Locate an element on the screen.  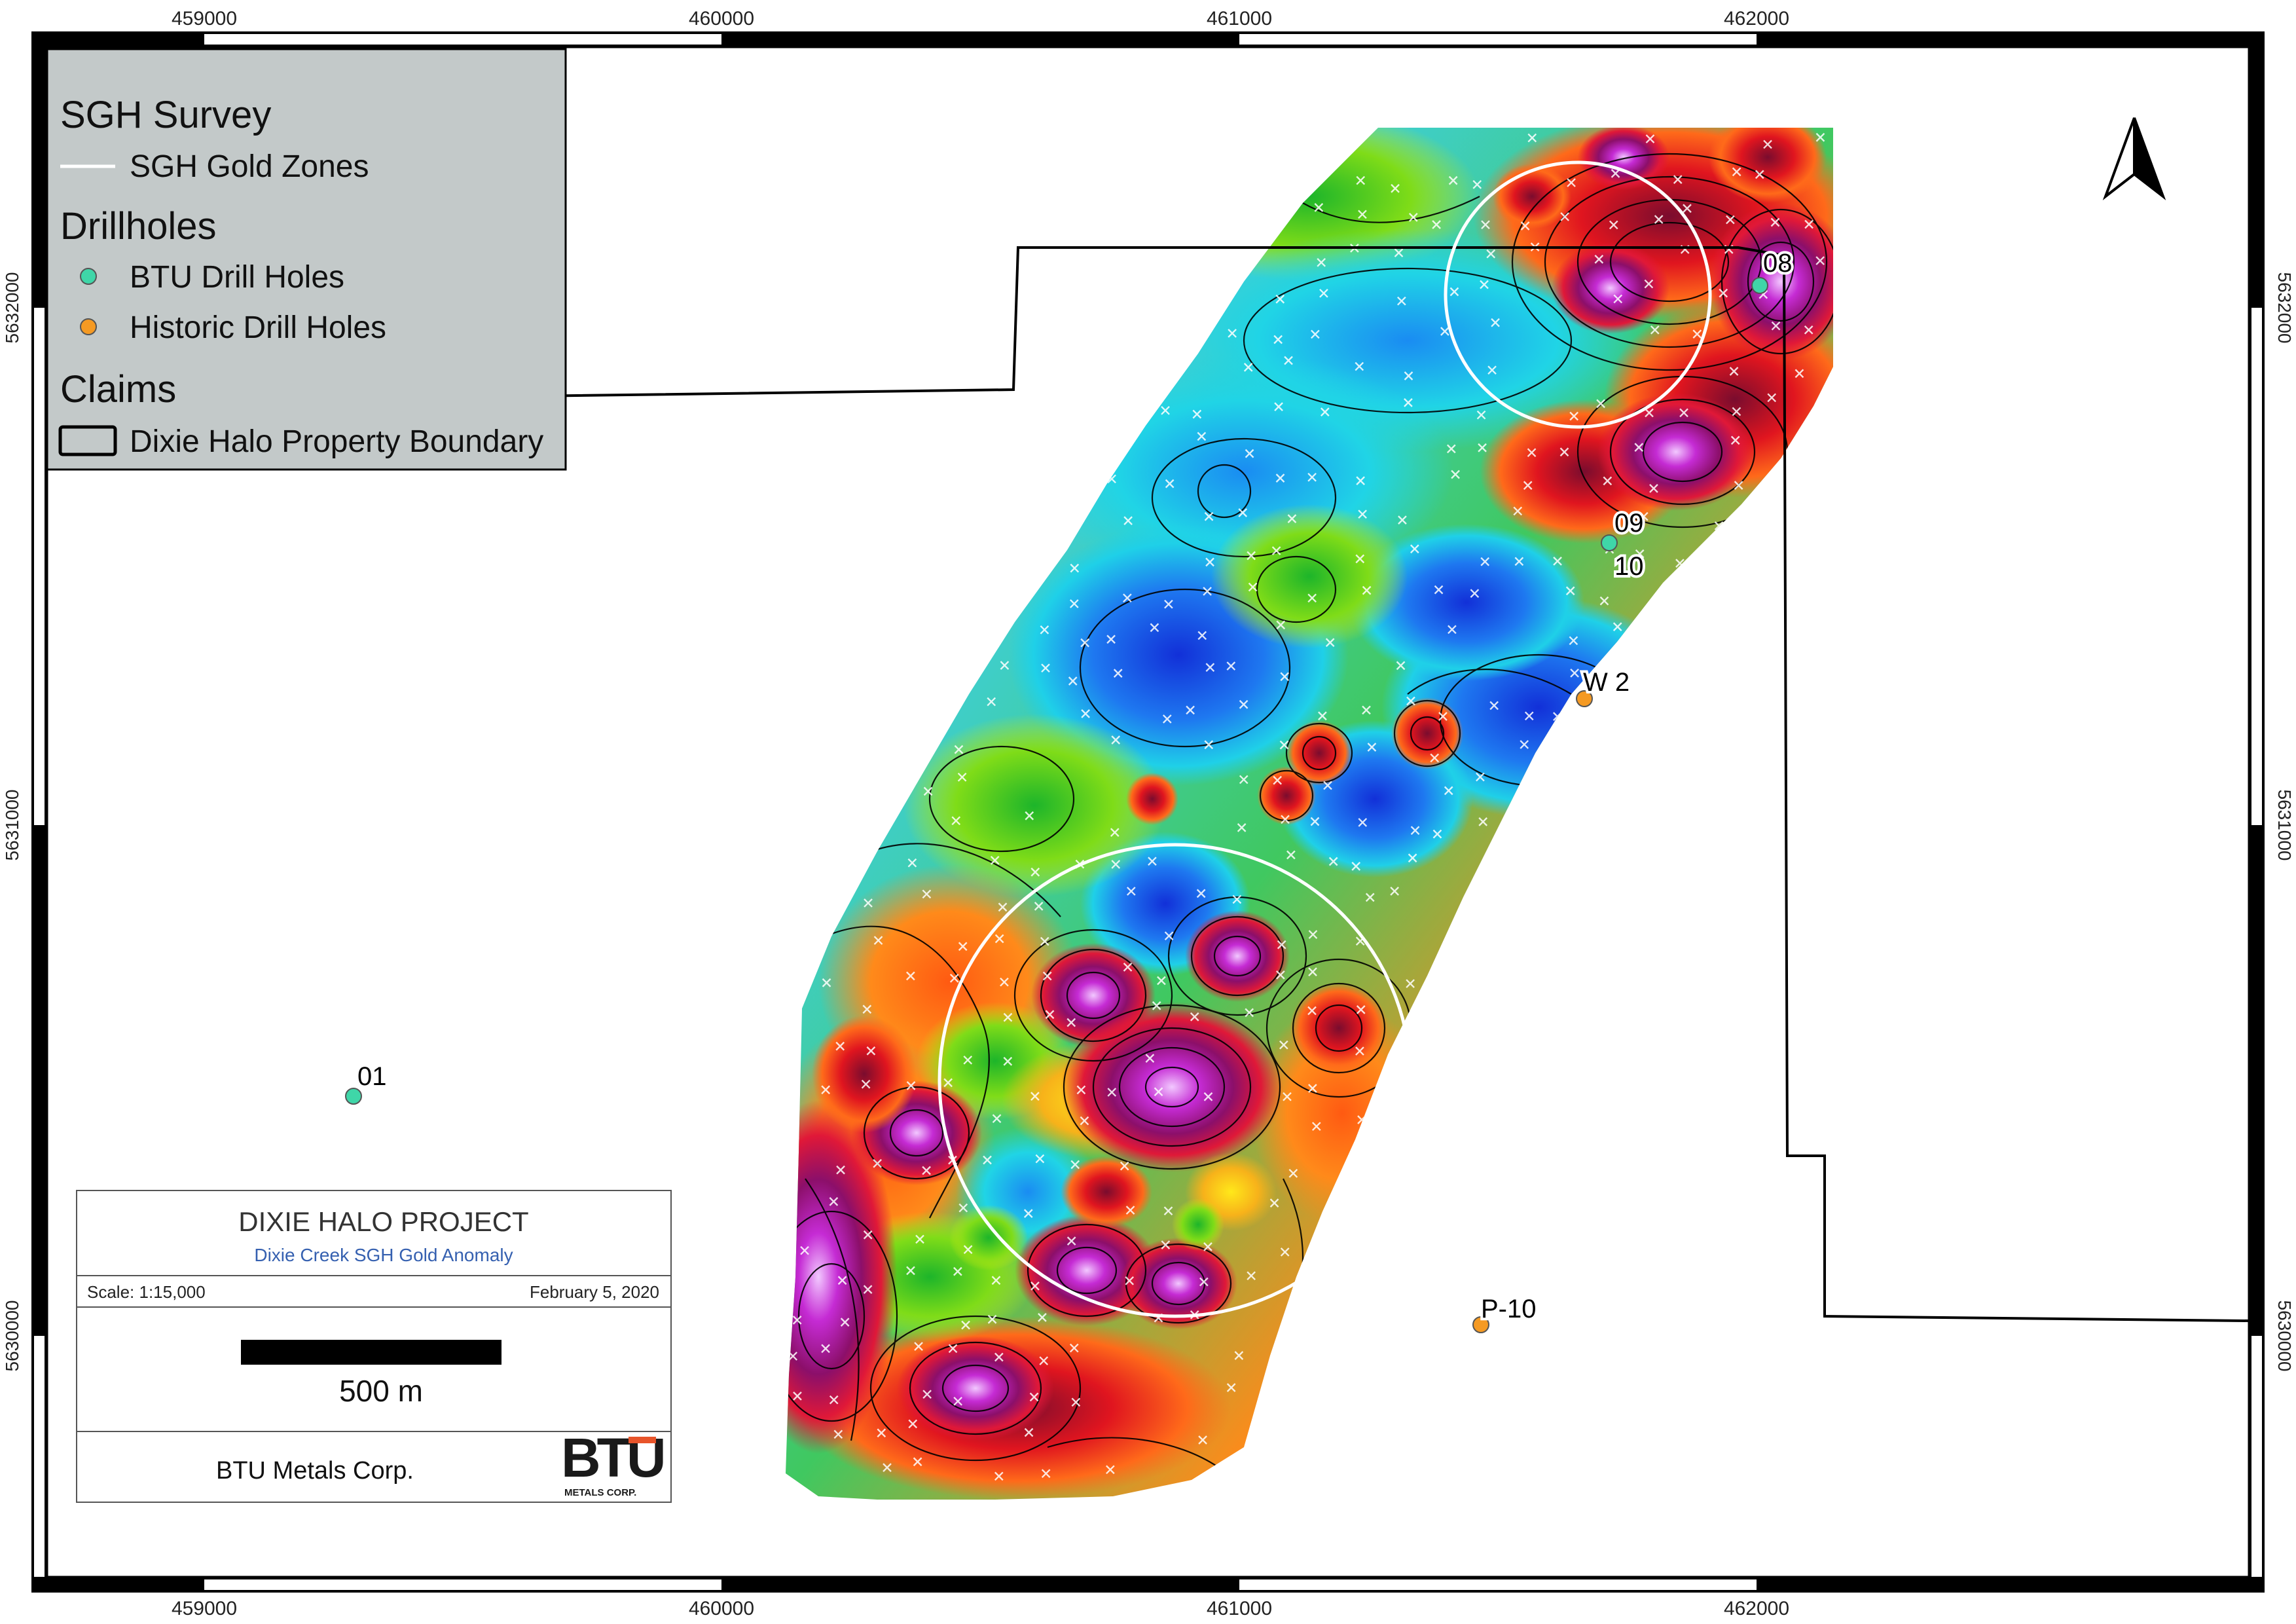
legend-claims-heading: Claims is located at coordinates (118, 389).